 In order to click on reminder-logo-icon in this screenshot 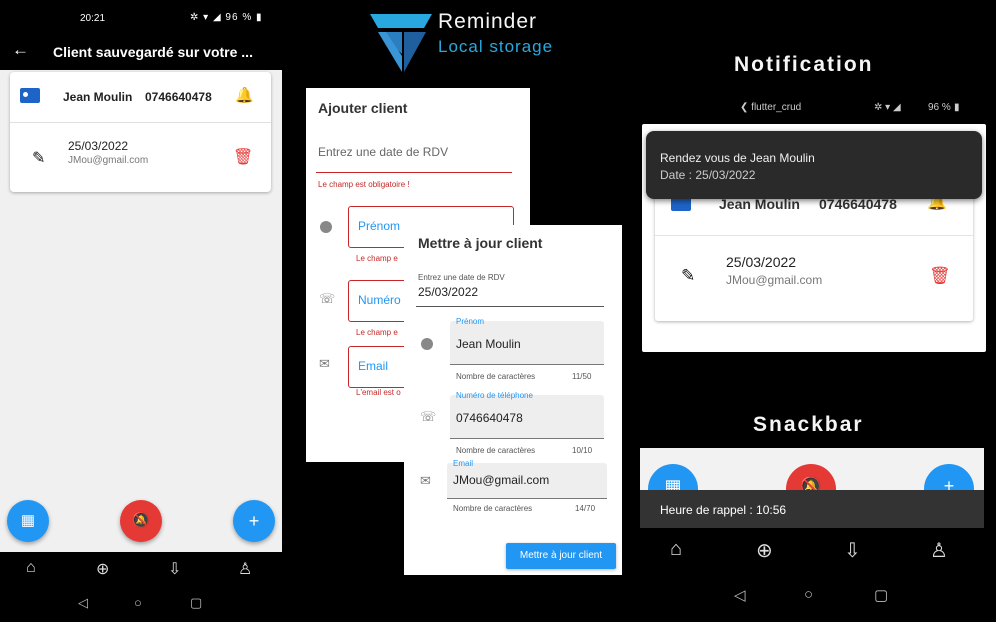, I will do `click(401, 43)`.